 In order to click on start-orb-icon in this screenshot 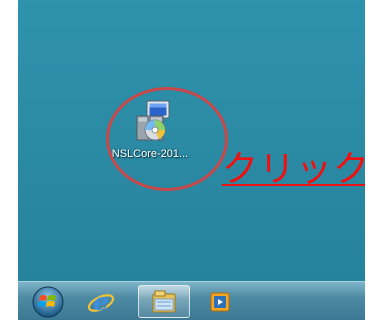, I will do `click(48, 301)`.